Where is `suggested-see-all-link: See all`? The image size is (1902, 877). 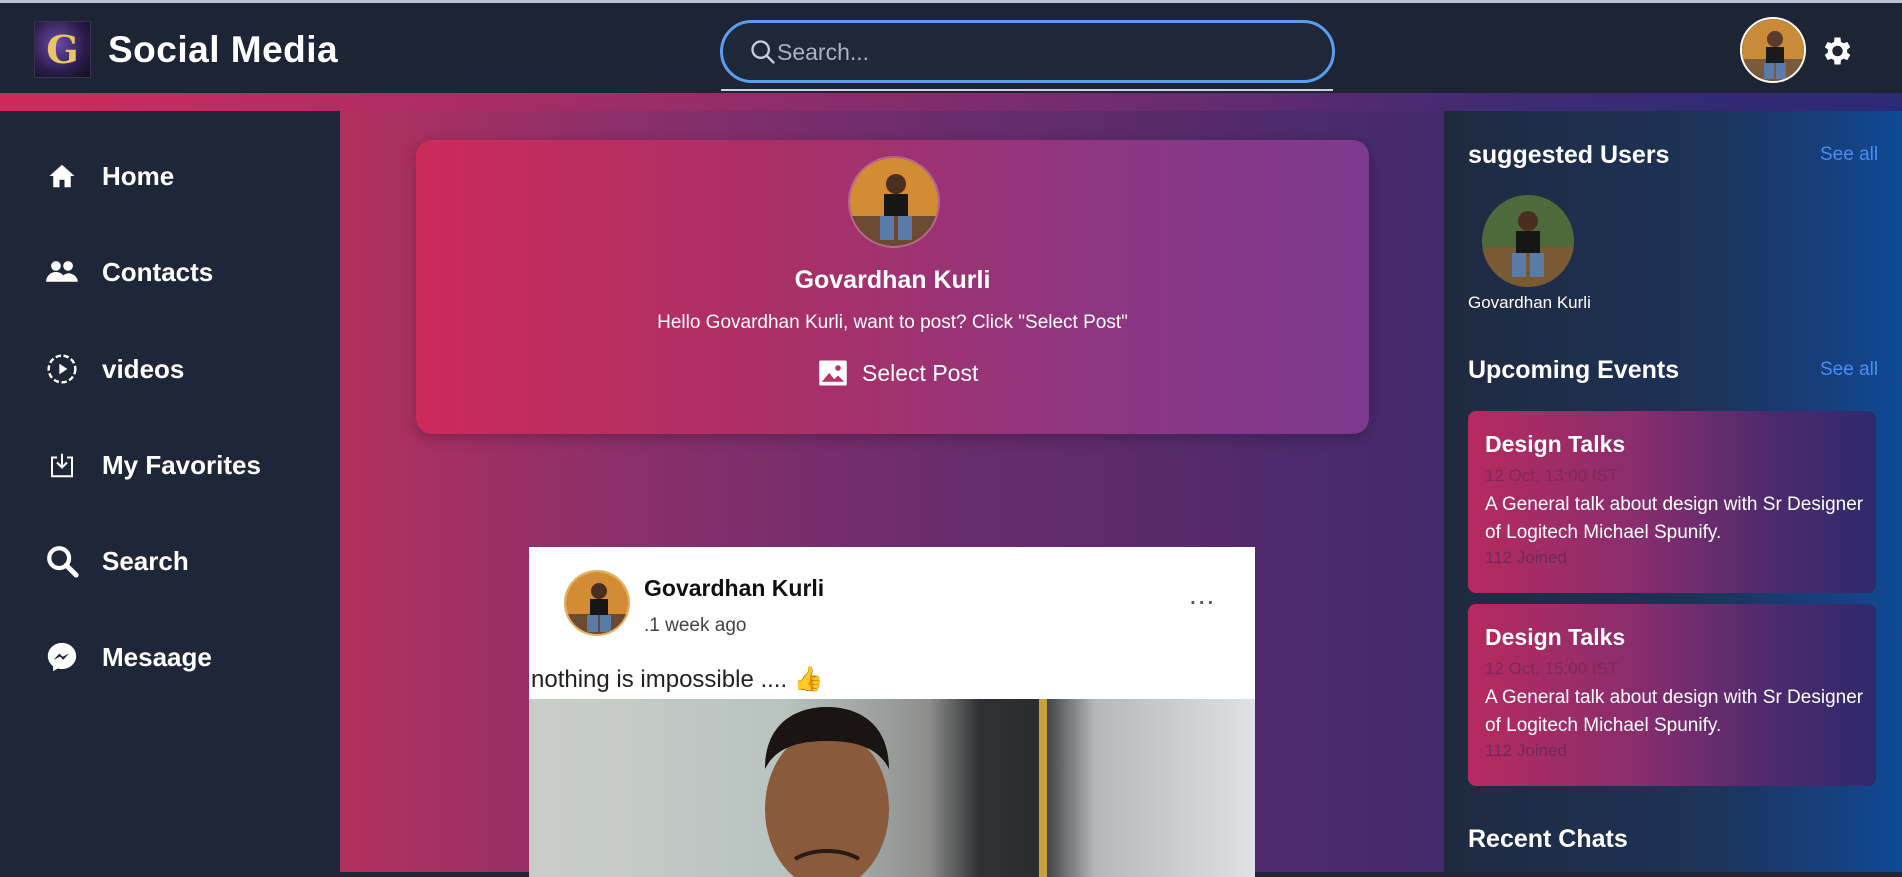
suggested-see-all-link: See all is located at coordinates (1849, 155).